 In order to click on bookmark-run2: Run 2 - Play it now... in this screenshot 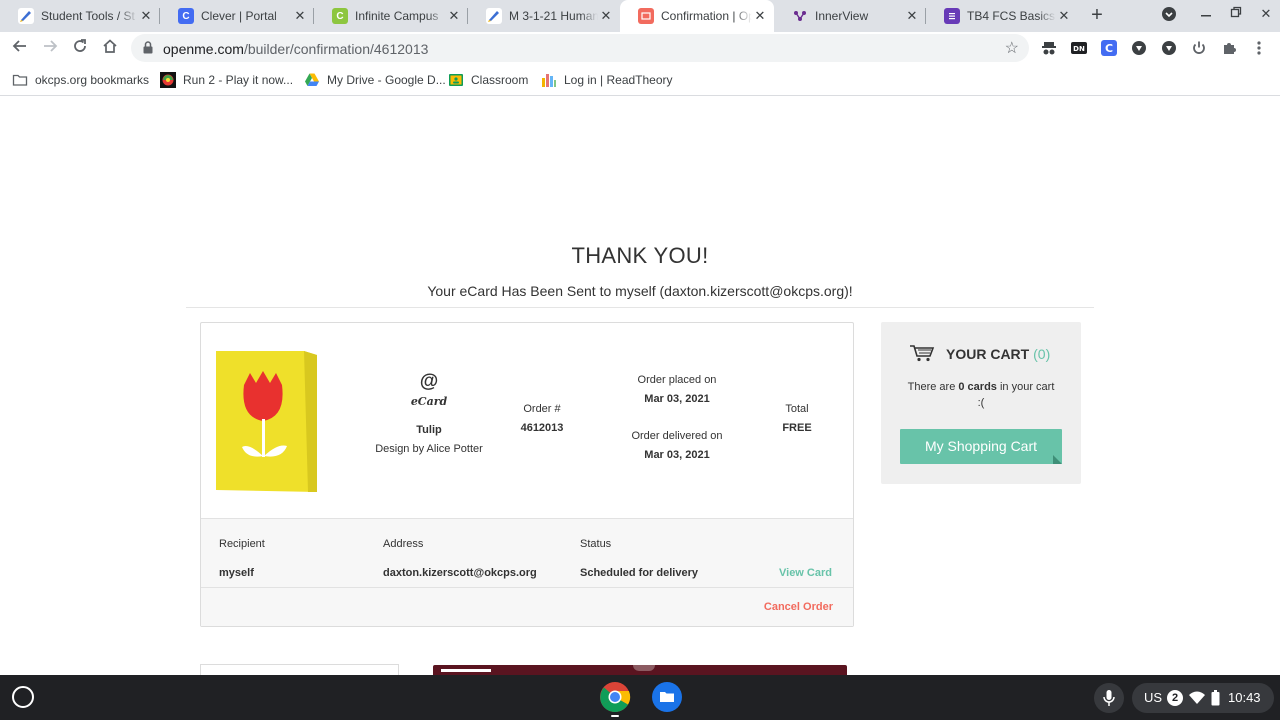, I will do `click(226, 80)`.